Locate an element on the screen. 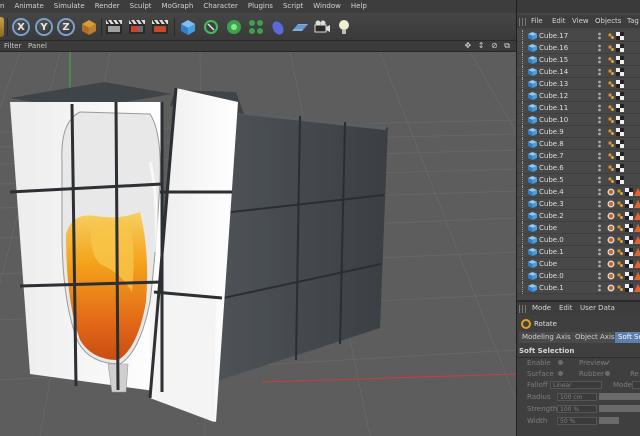  y-axis-lock-button: Y is located at coordinates (44, 27).